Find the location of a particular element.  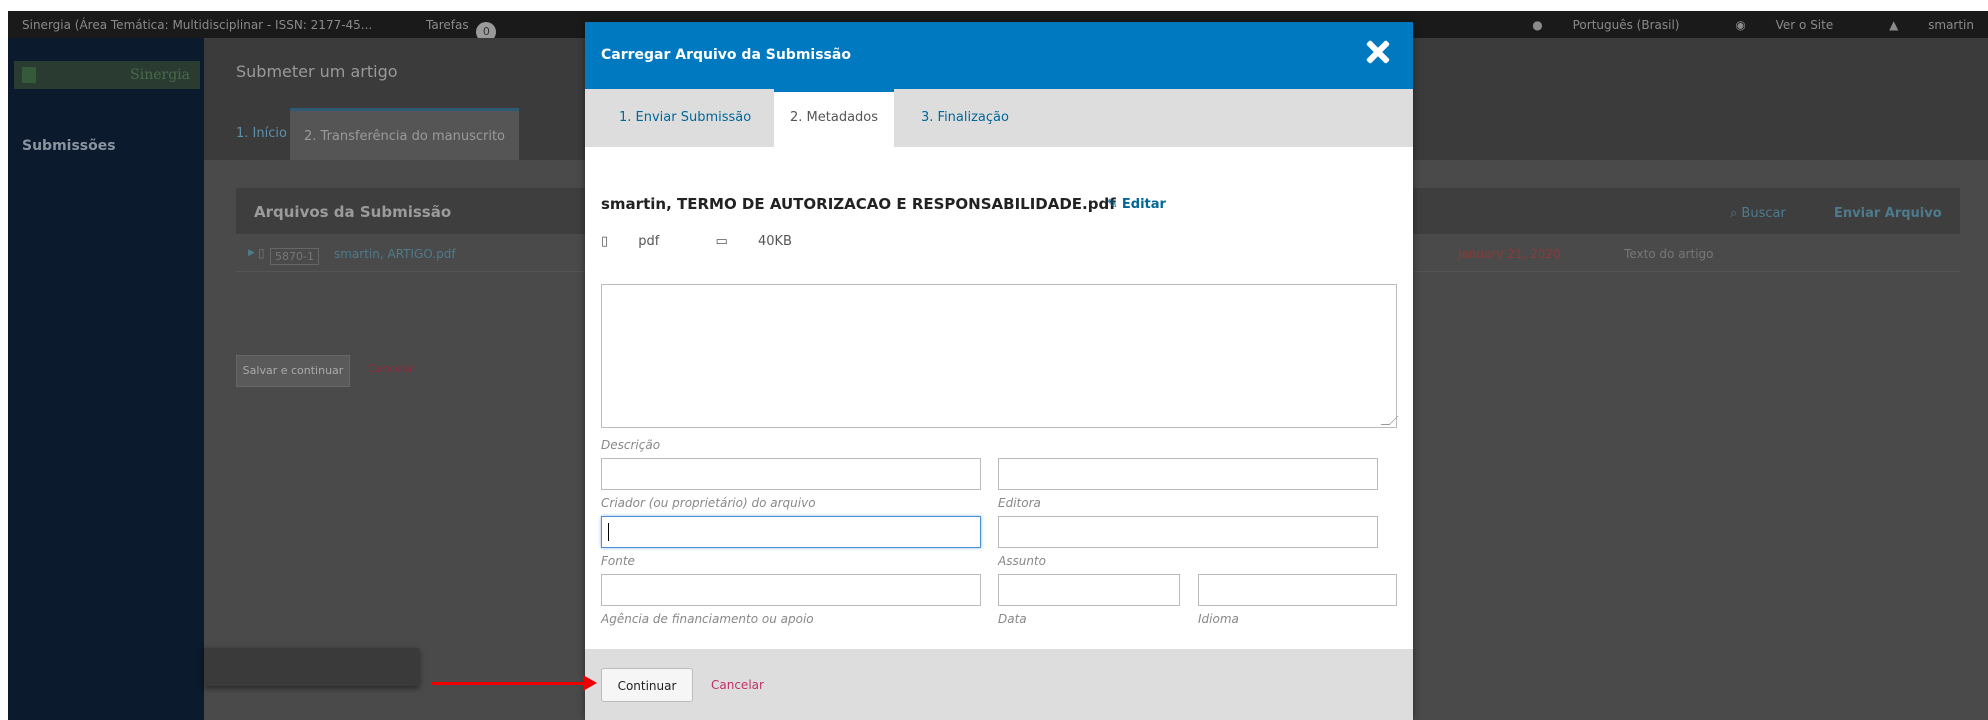

file-format: ▯ pdf is located at coordinates (643, 241).